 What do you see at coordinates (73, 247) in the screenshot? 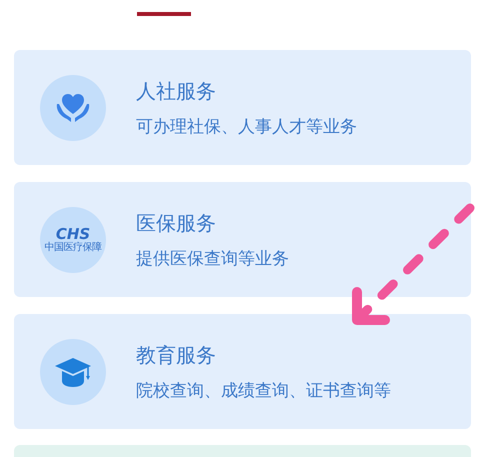
I see `logo-caption: 中国医疗保障` at bounding box center [73, 247].